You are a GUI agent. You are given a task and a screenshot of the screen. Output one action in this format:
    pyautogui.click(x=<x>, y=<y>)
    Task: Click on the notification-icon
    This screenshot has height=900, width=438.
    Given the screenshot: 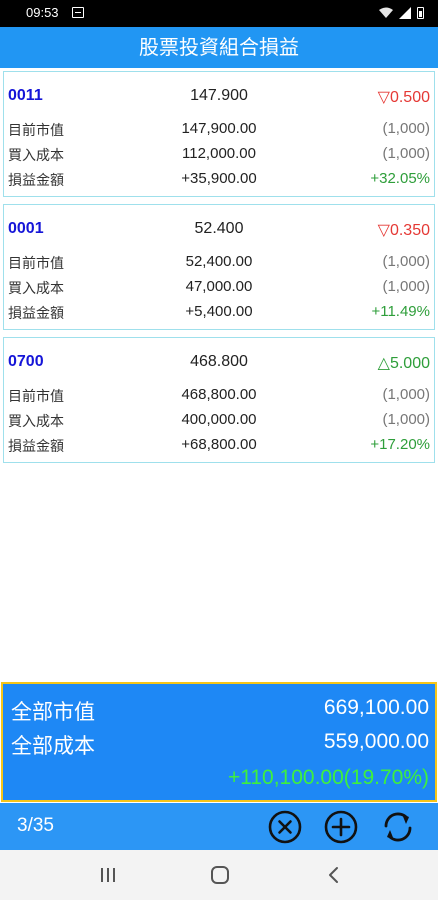 What is the action you would take?
    pyautogui.click(x=78, y=12)
    